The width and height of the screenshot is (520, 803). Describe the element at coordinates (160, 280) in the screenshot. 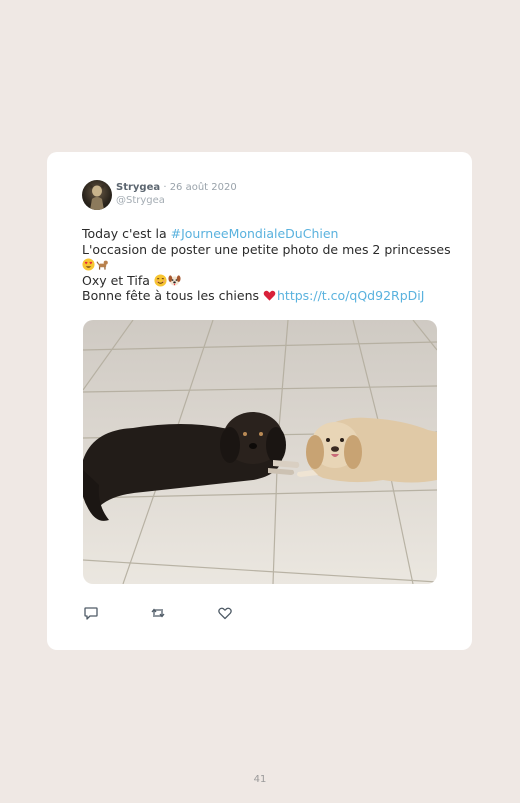

I see `smiling-face-emoji` at that location.